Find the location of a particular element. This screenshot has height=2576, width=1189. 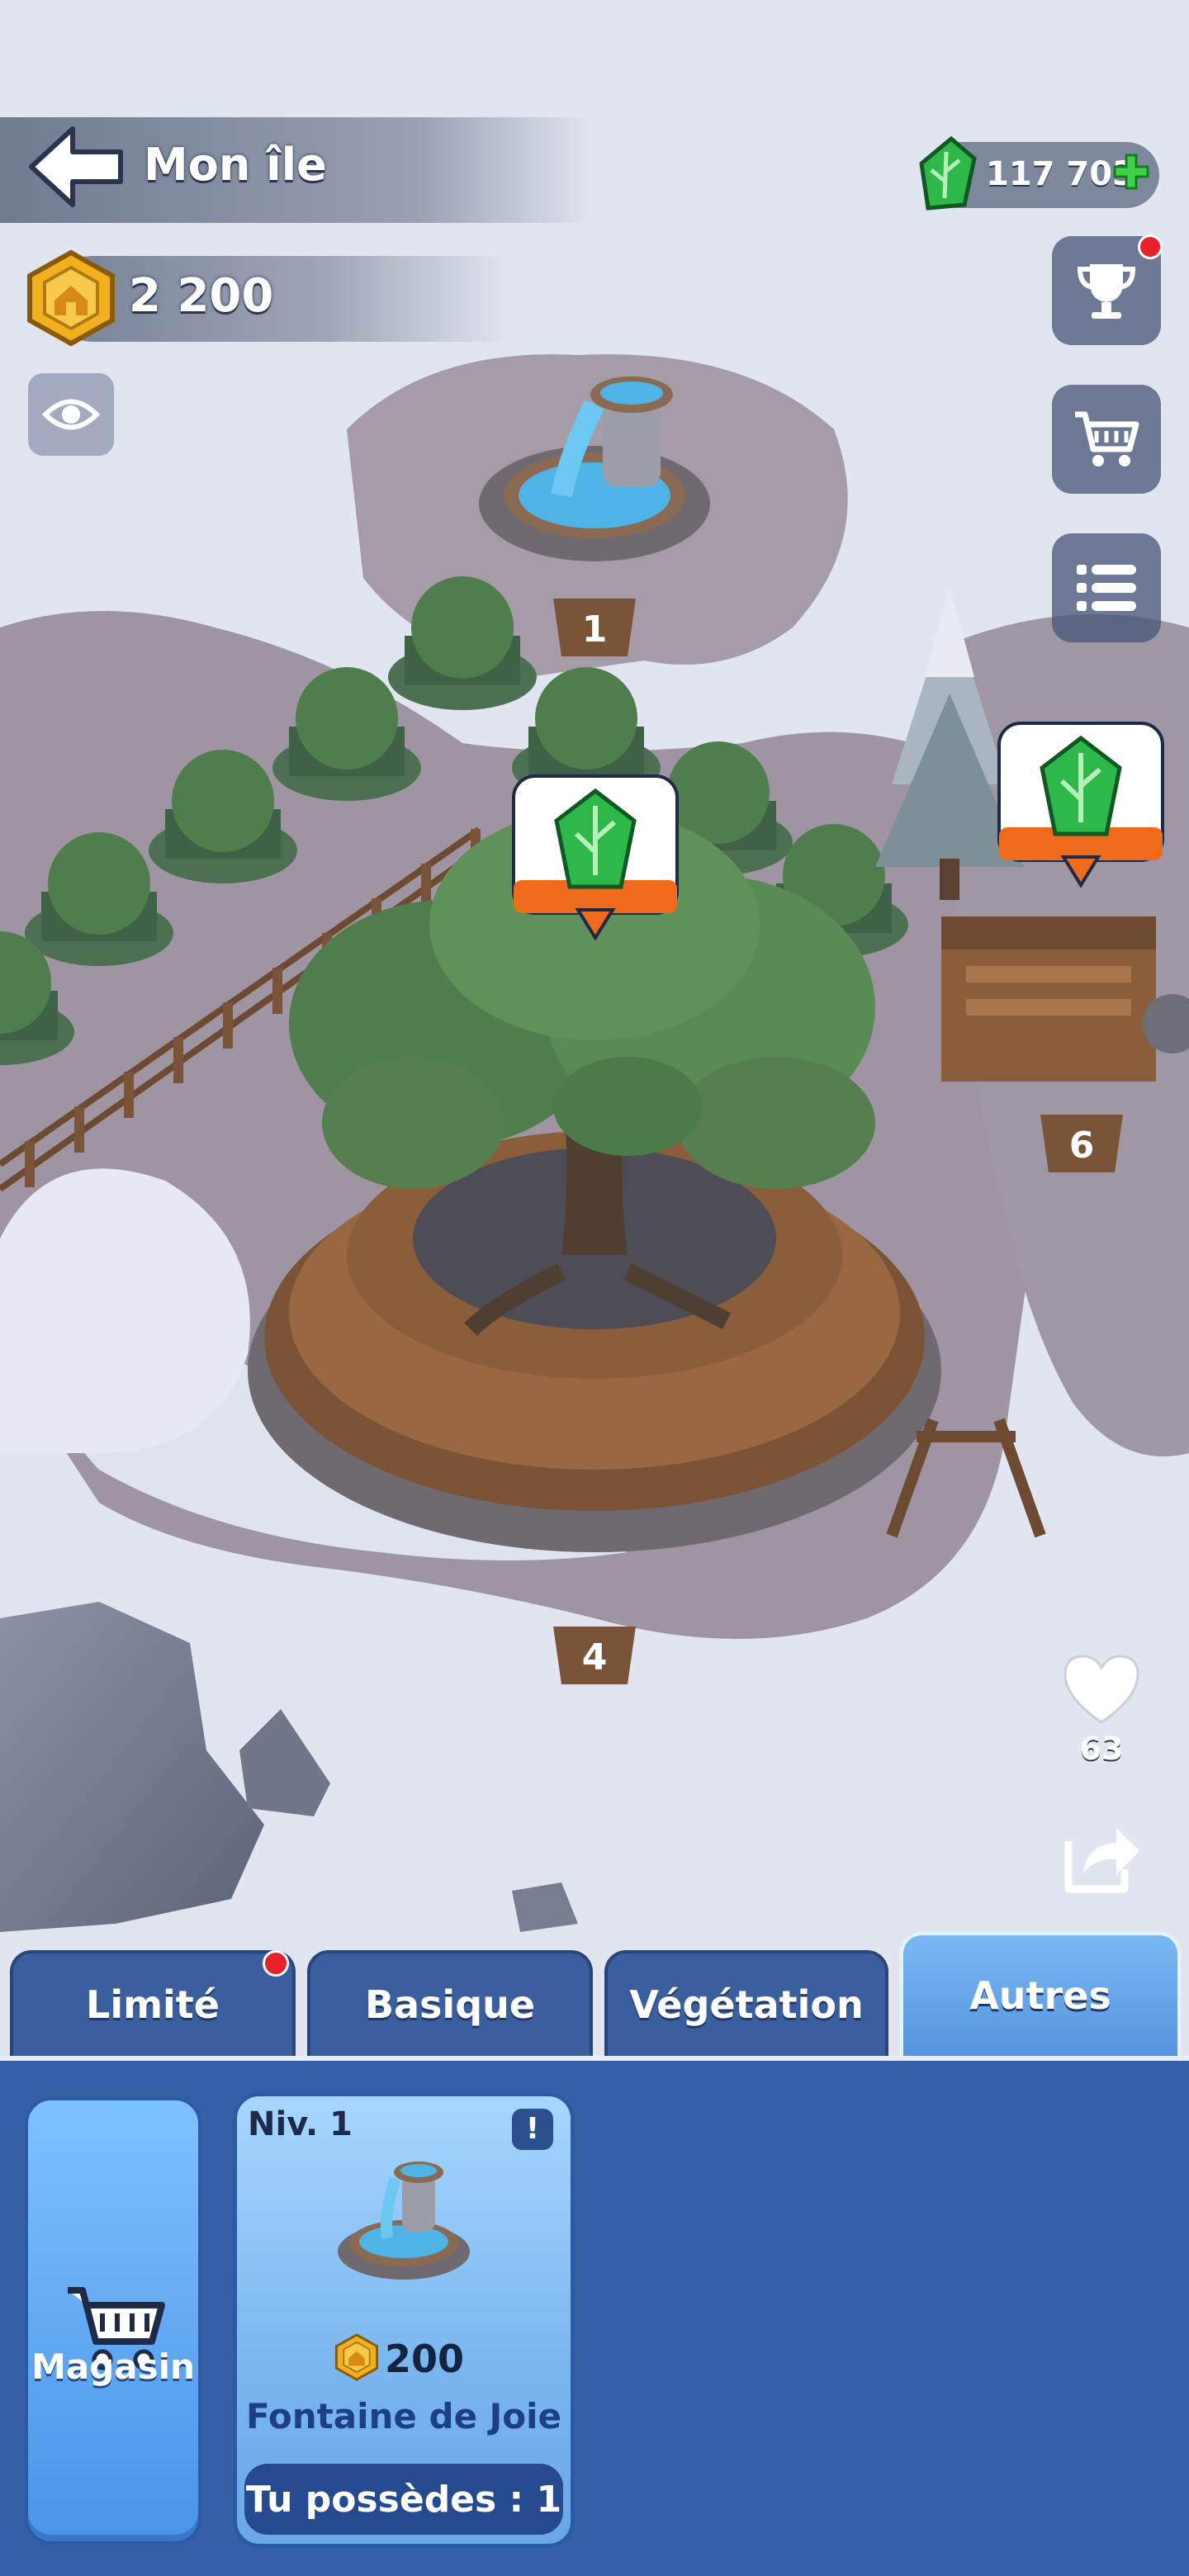

plus-icon is located at coordinates (1131, 172).